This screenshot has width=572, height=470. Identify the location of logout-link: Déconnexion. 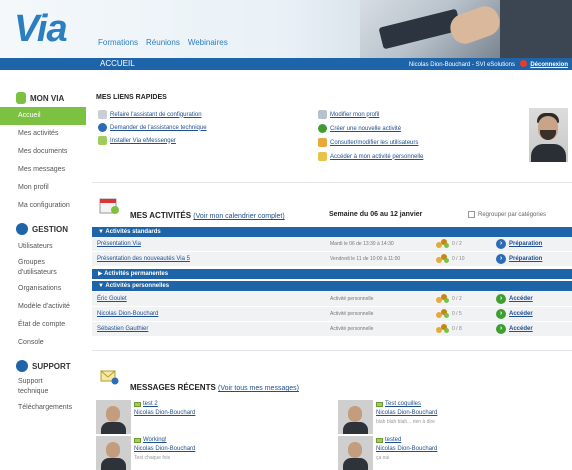
(549, 65).